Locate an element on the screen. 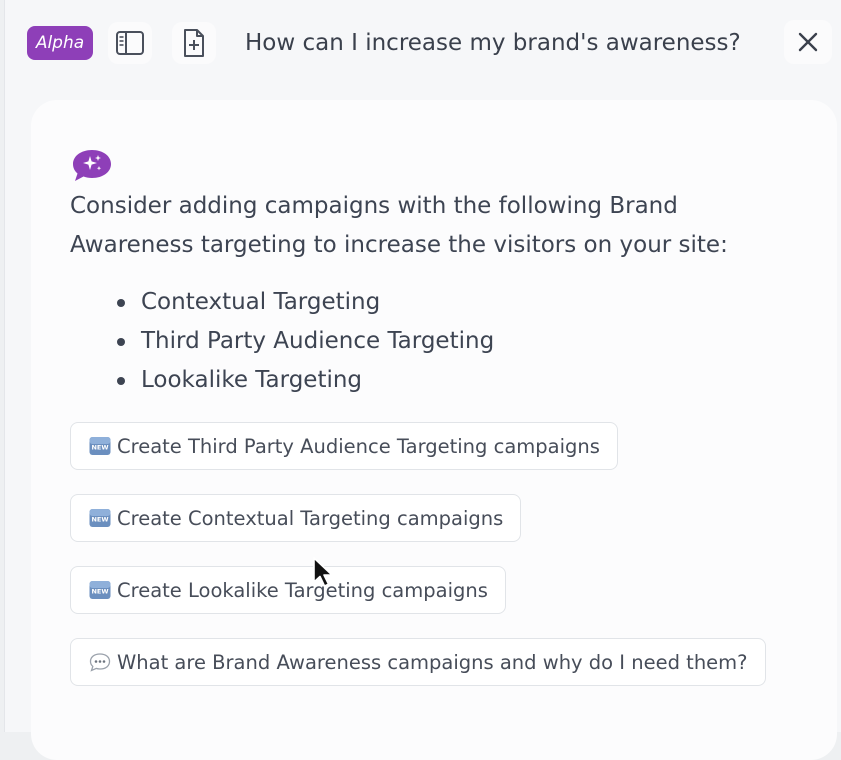 This screenshot has width=841, height=760. suggestion-create-lookalike-button: NEW Create Lookalike Targeting campaigns is located at coordinates (288, 590).